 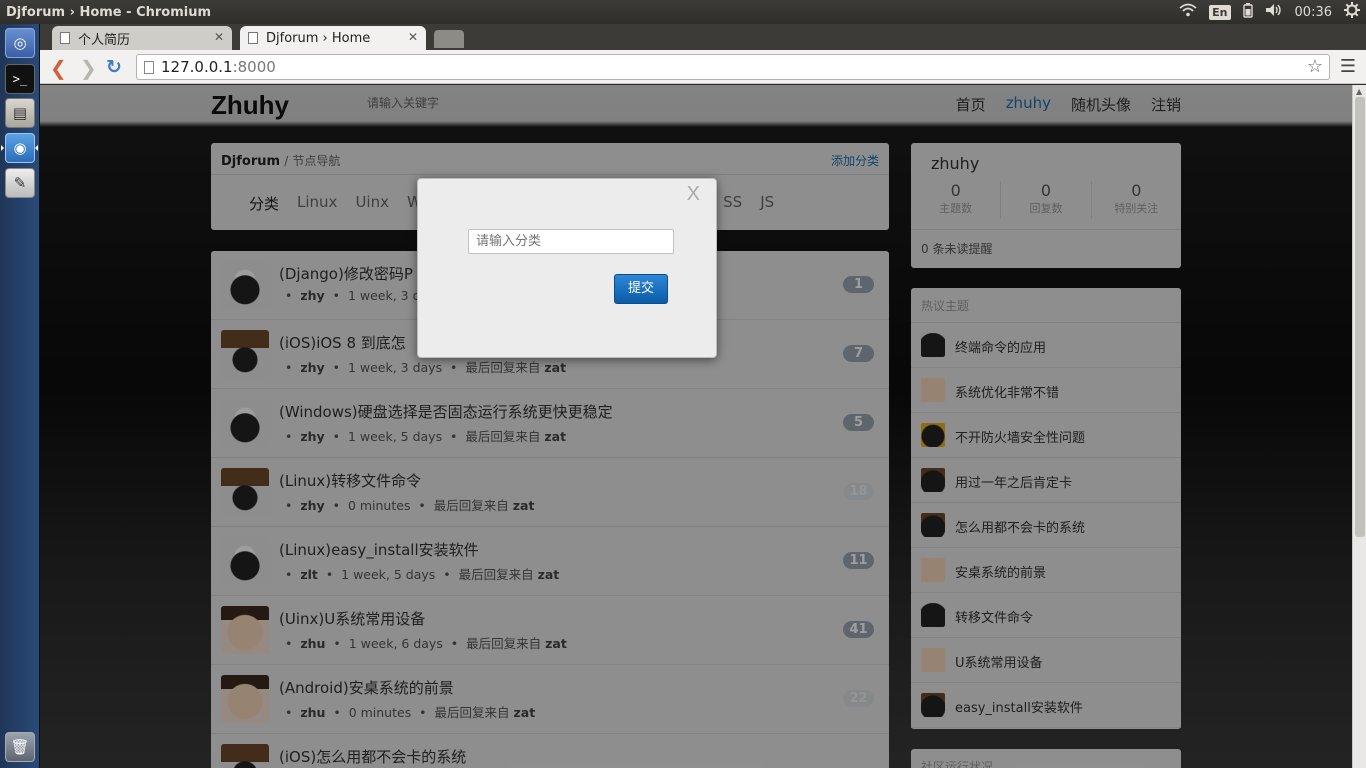 I want to click on category-name-input, so click(x=571, y=241).